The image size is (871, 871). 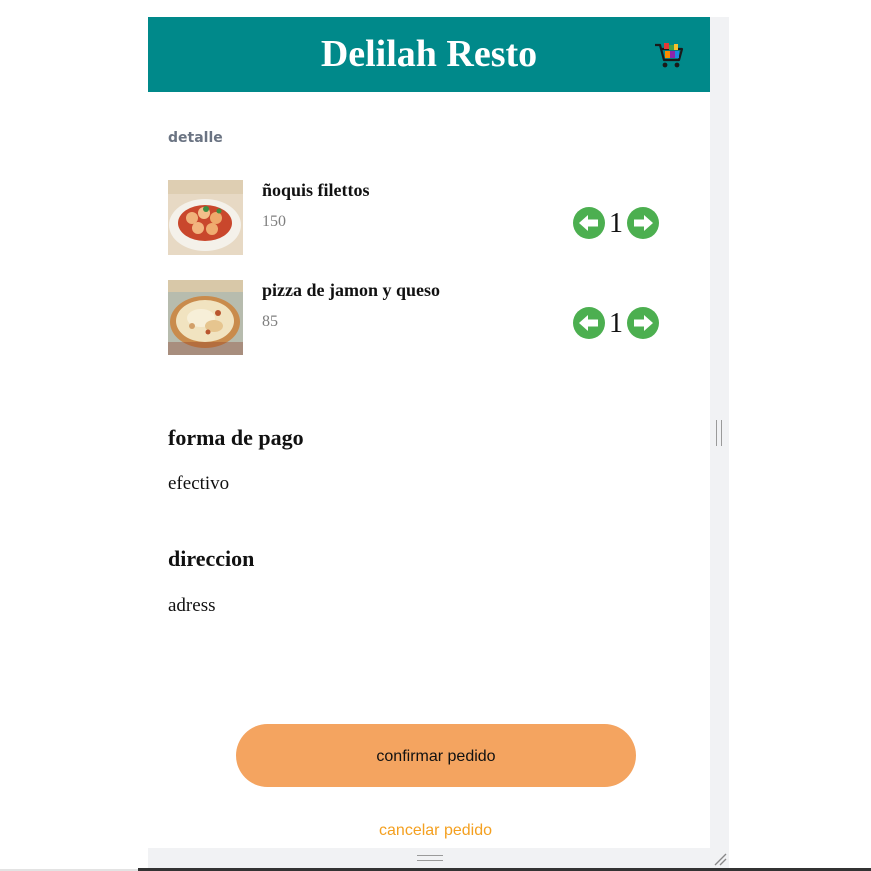 What do you see at coordinates (720, 858) in the screenshot?
I see `corner-resize-grip-icon` at bounding box center [720, 858].